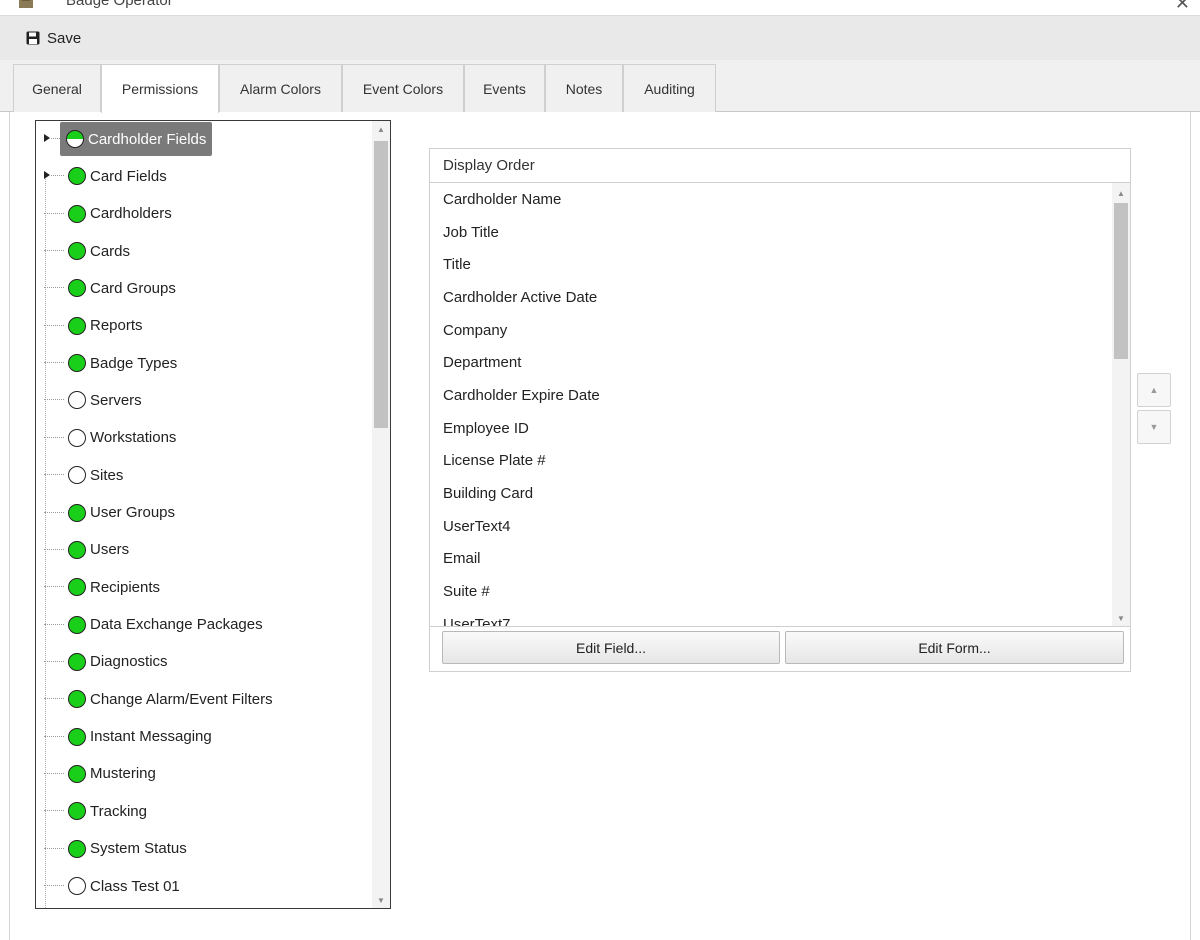 The image size is (1200, 940). I want to click on tree-item: Recipients, so click(203, 587).